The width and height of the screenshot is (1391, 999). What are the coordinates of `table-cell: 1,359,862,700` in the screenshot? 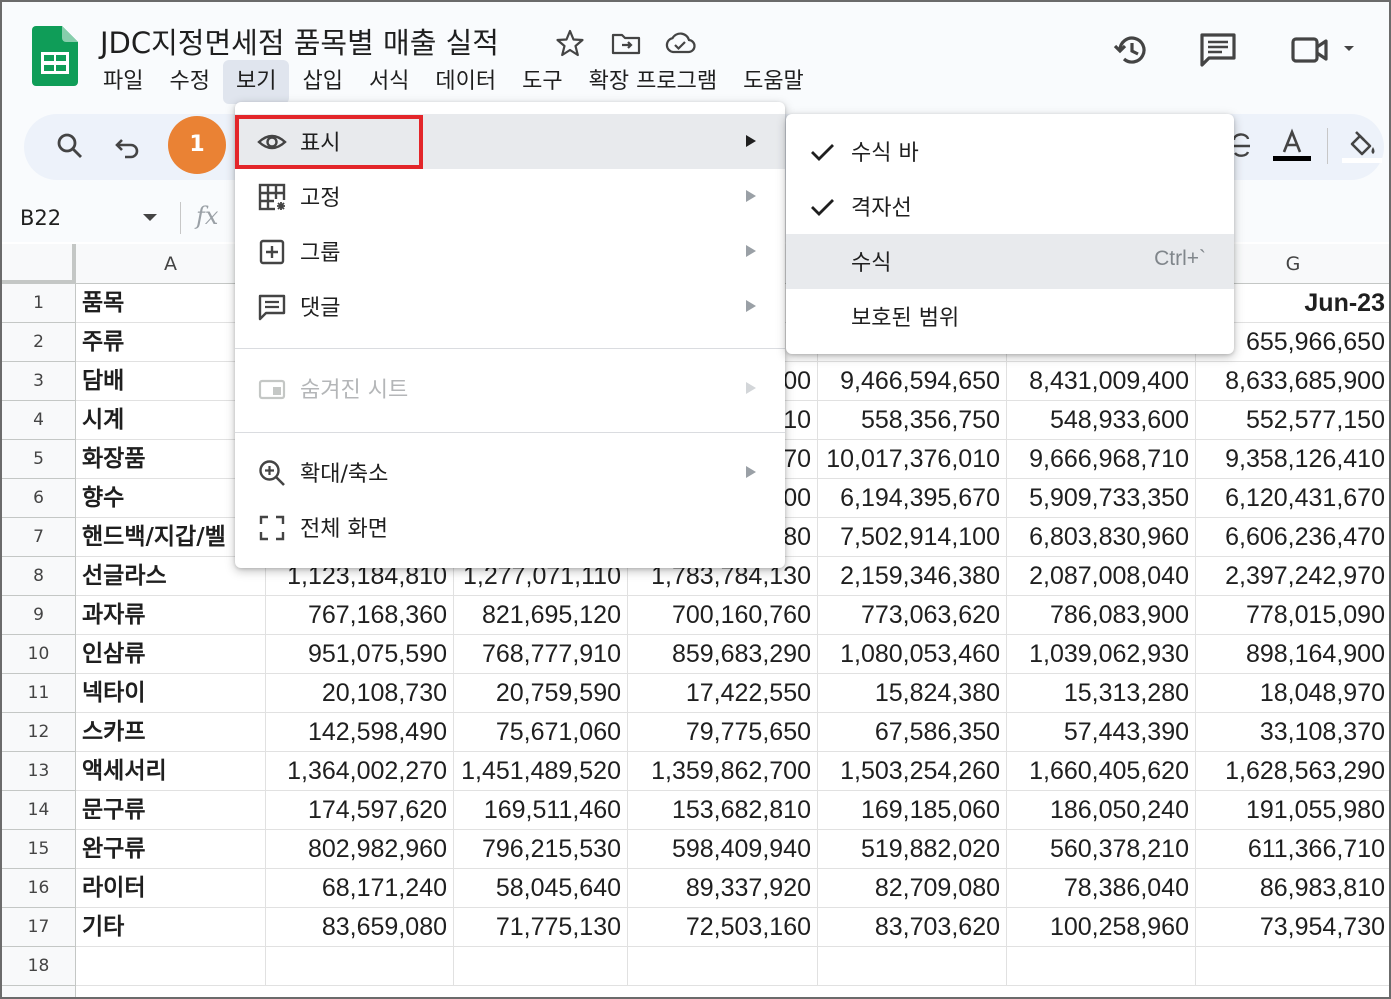 It's located at (723, 771).